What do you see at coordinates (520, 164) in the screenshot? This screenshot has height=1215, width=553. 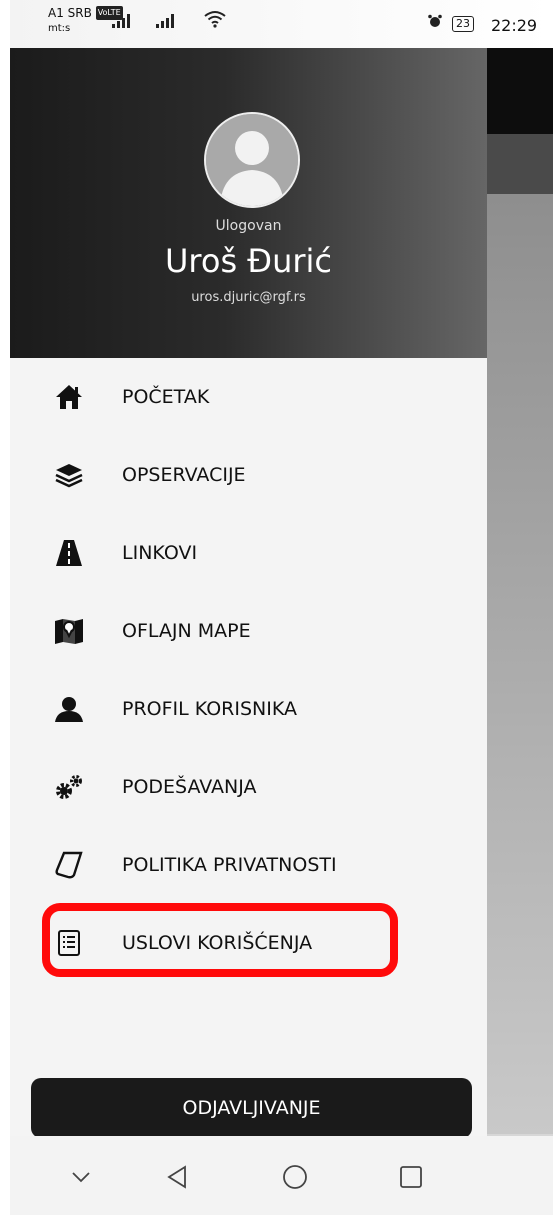 I see `app-subbar` at bounding box center [520, 164].